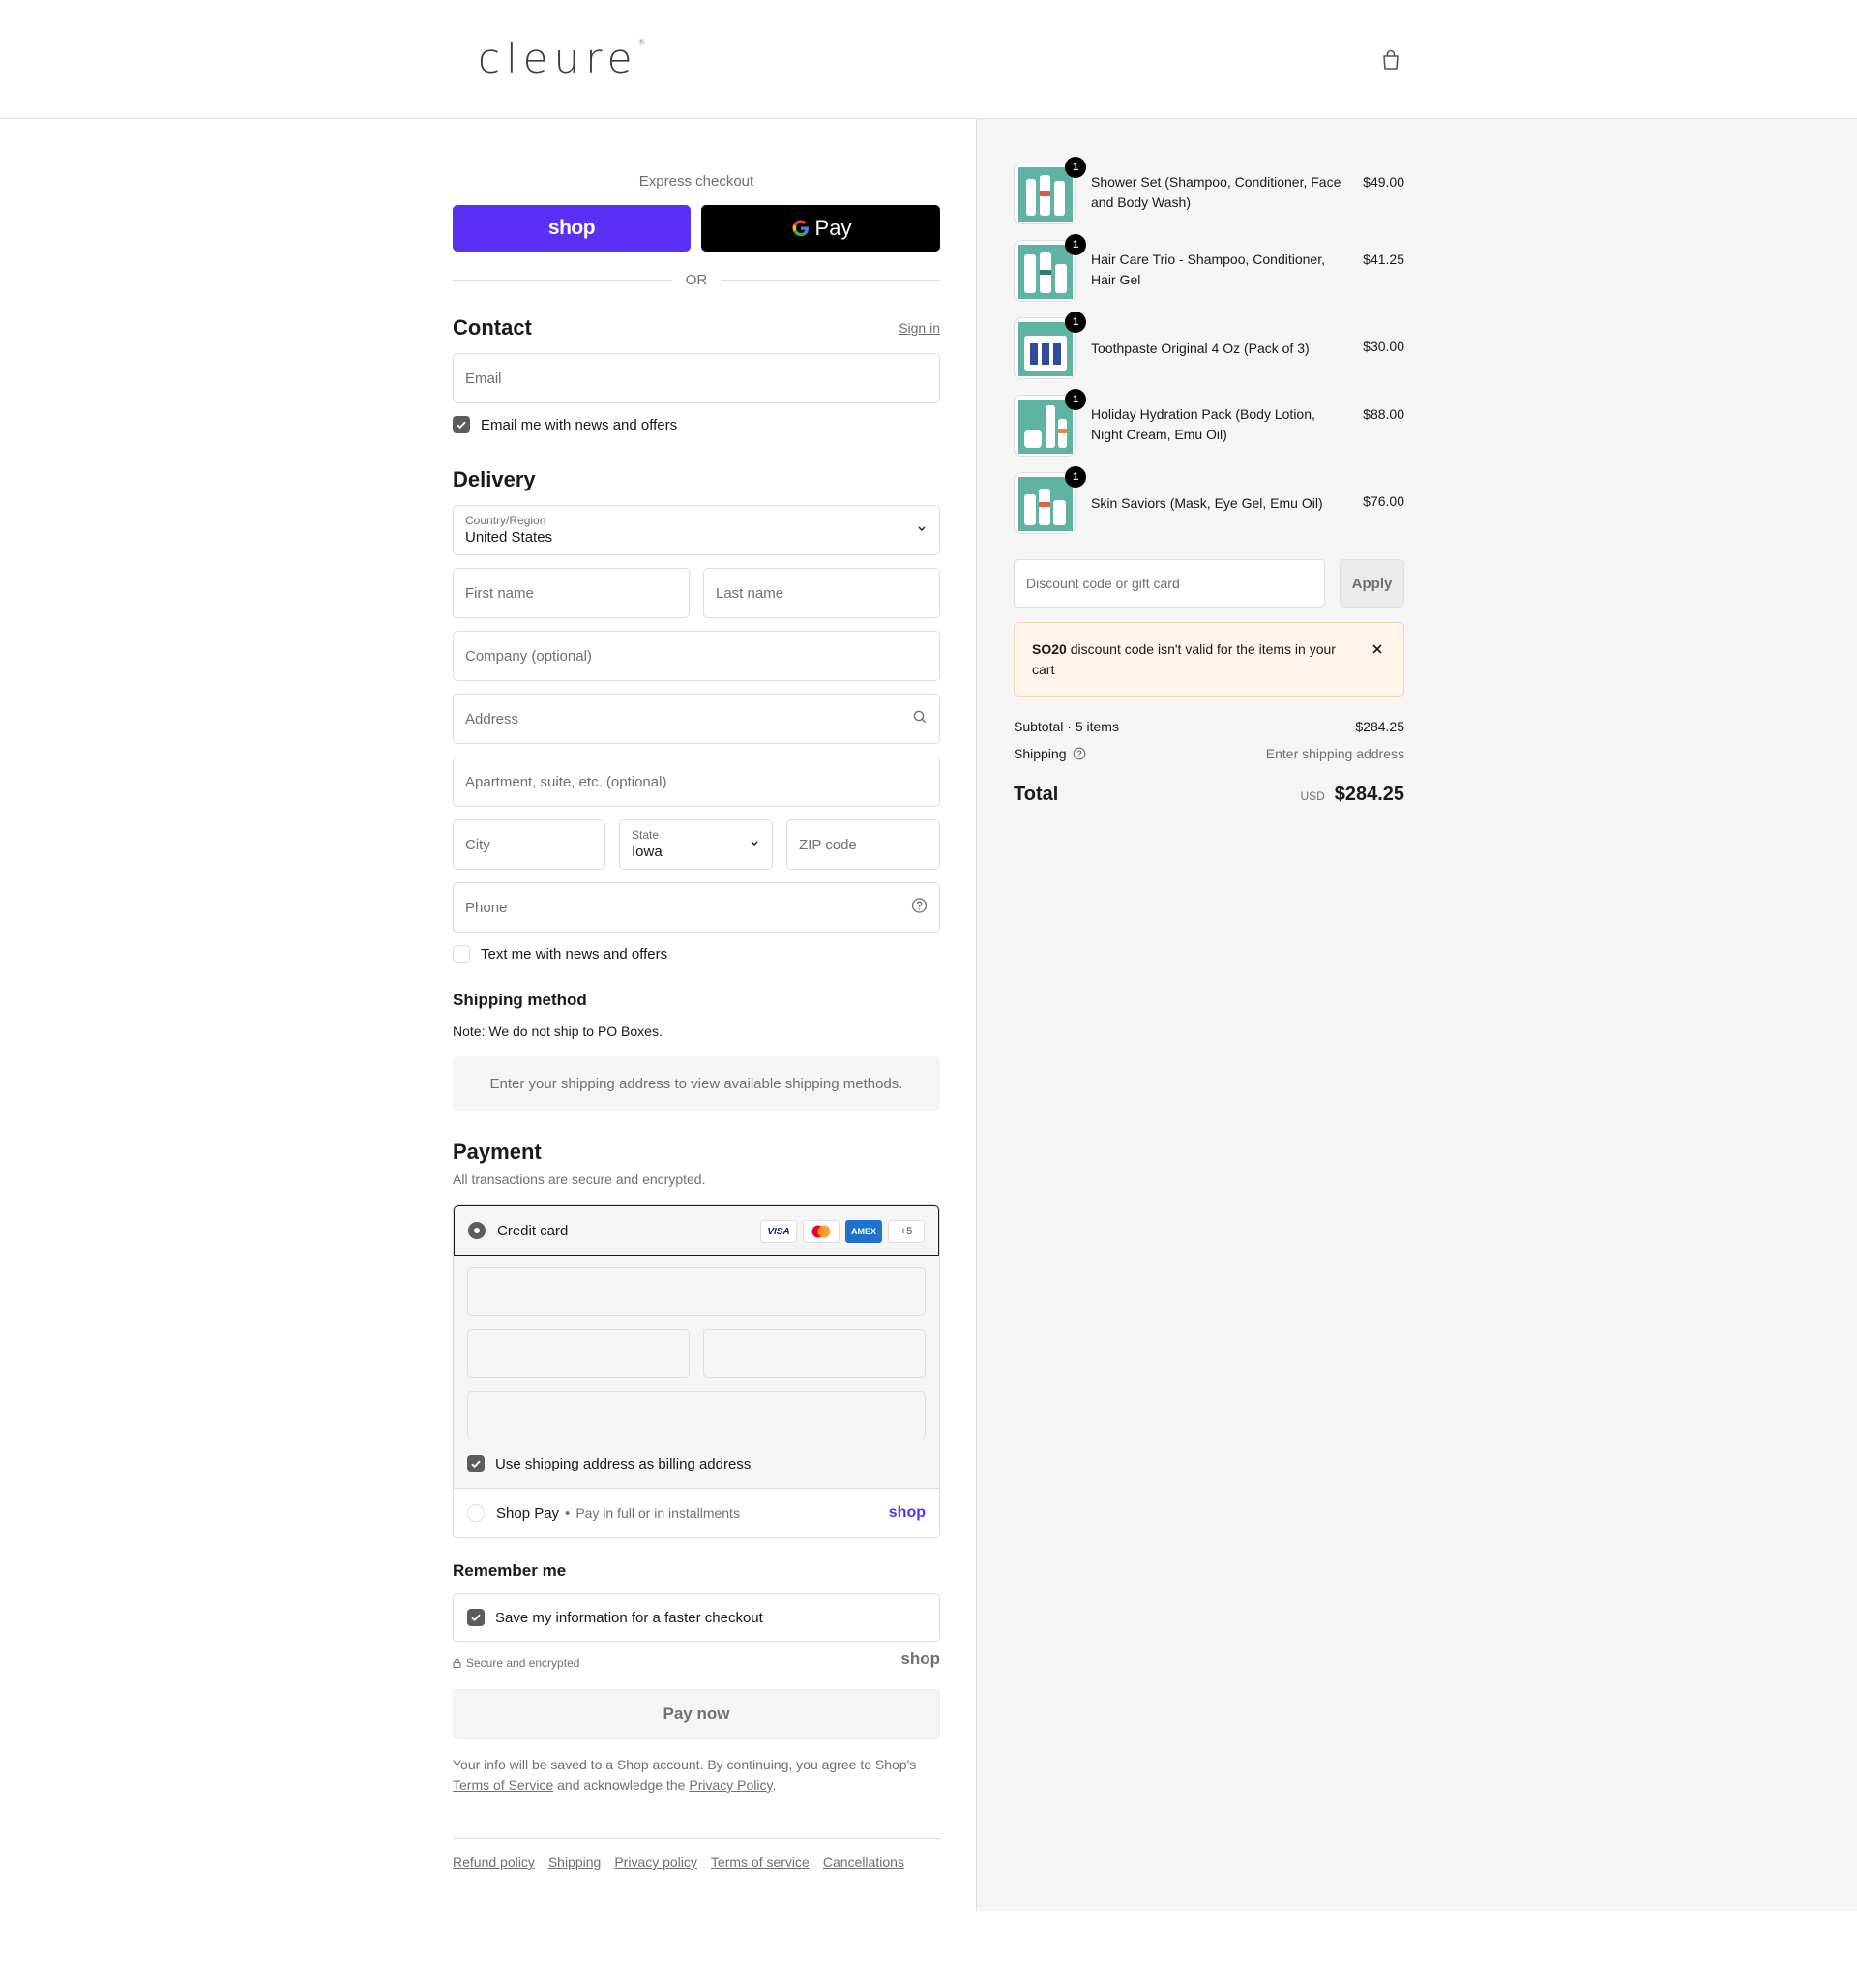 The image size is (1857, 1988). Describe the element at coordinates (574, 954) in the screenshot. I see `sms-label: Text me with news and offers` at that location.